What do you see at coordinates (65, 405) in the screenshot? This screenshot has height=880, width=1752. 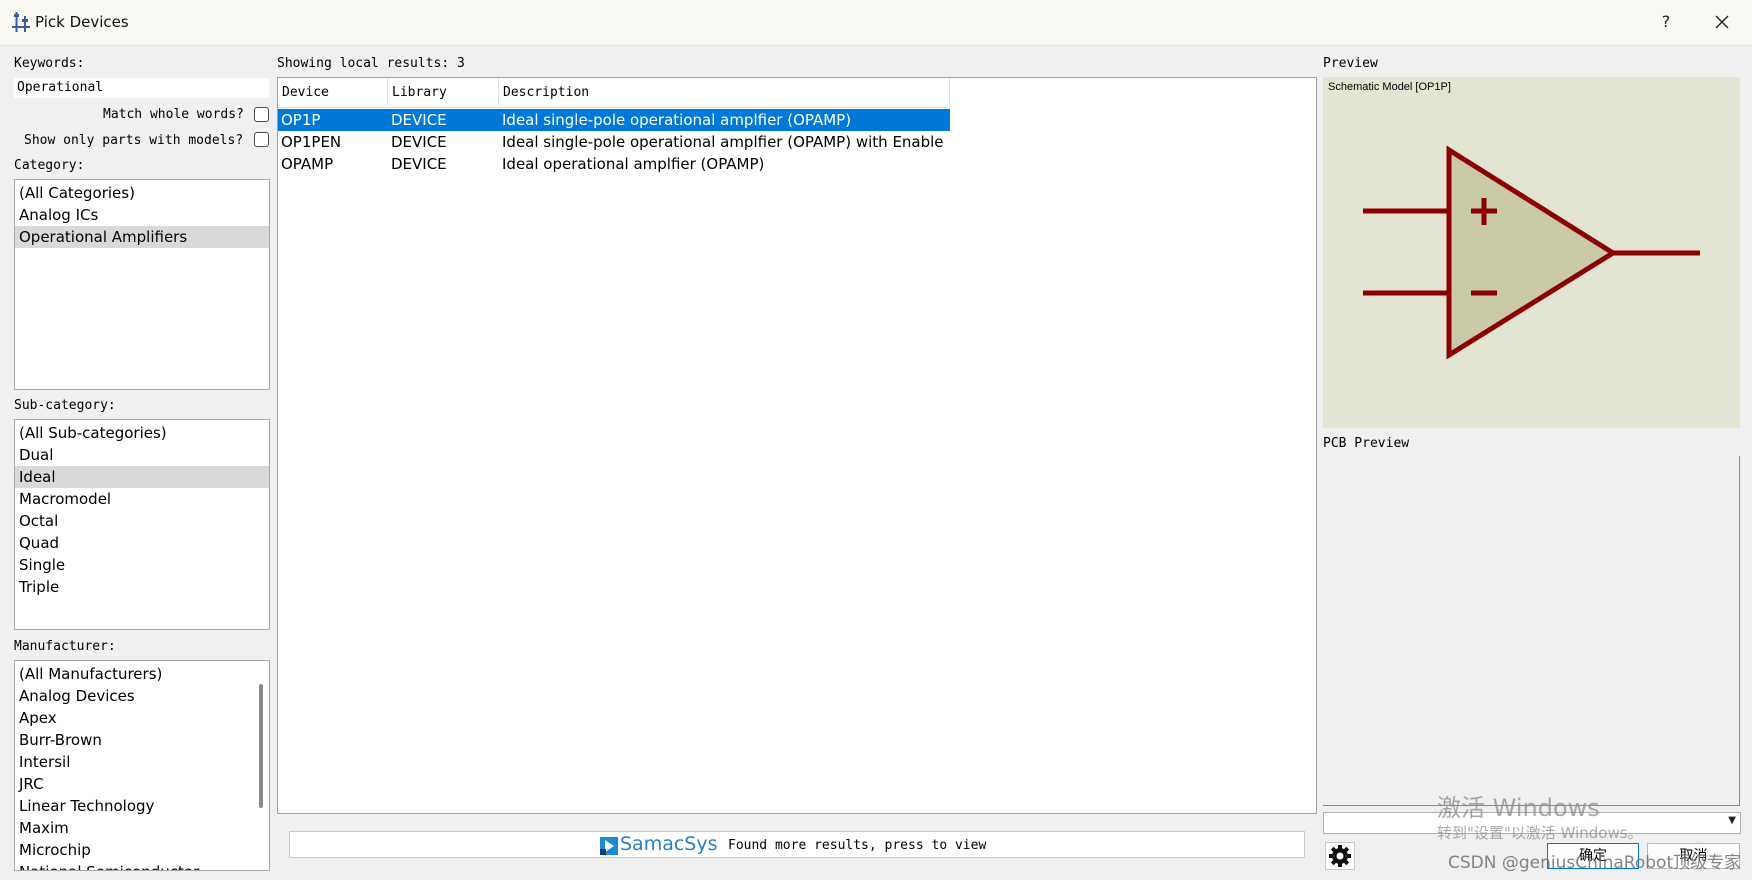 I see `subcategory-label: Sub-category:` at bounding box center [65, 405].